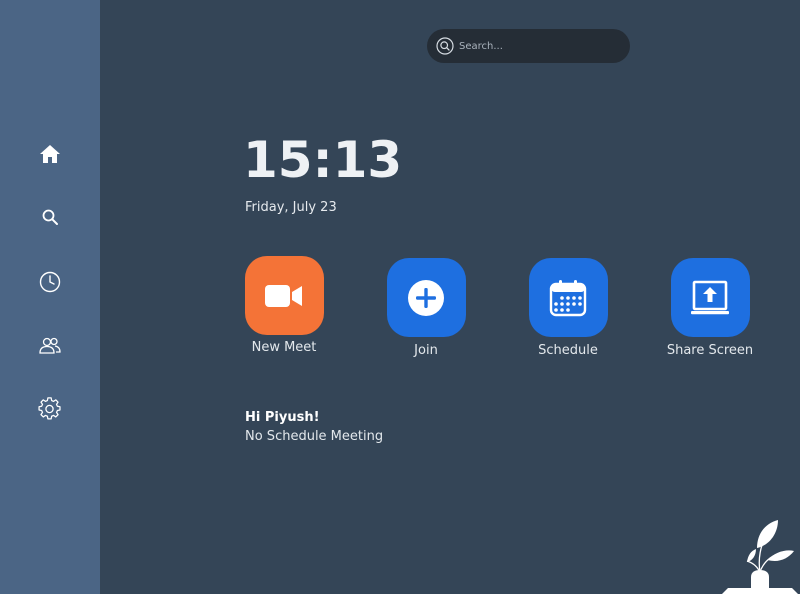  Describe the element at coordinates (282, 417) in the screenshot. I see `greeting-title: Hi Piyush!` at that location.